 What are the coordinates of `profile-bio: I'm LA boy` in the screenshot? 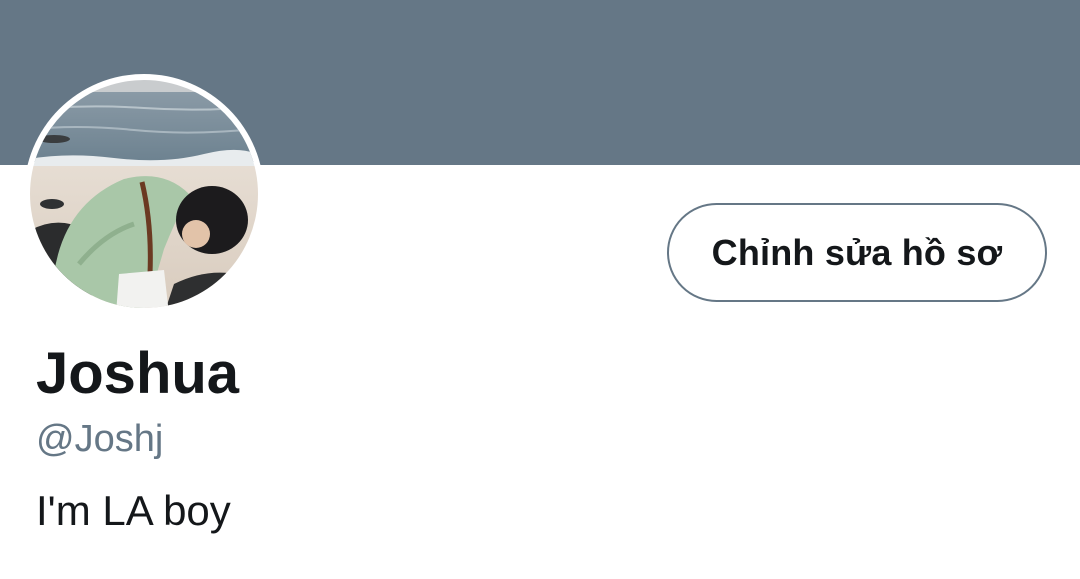 It's located at (133, 510).